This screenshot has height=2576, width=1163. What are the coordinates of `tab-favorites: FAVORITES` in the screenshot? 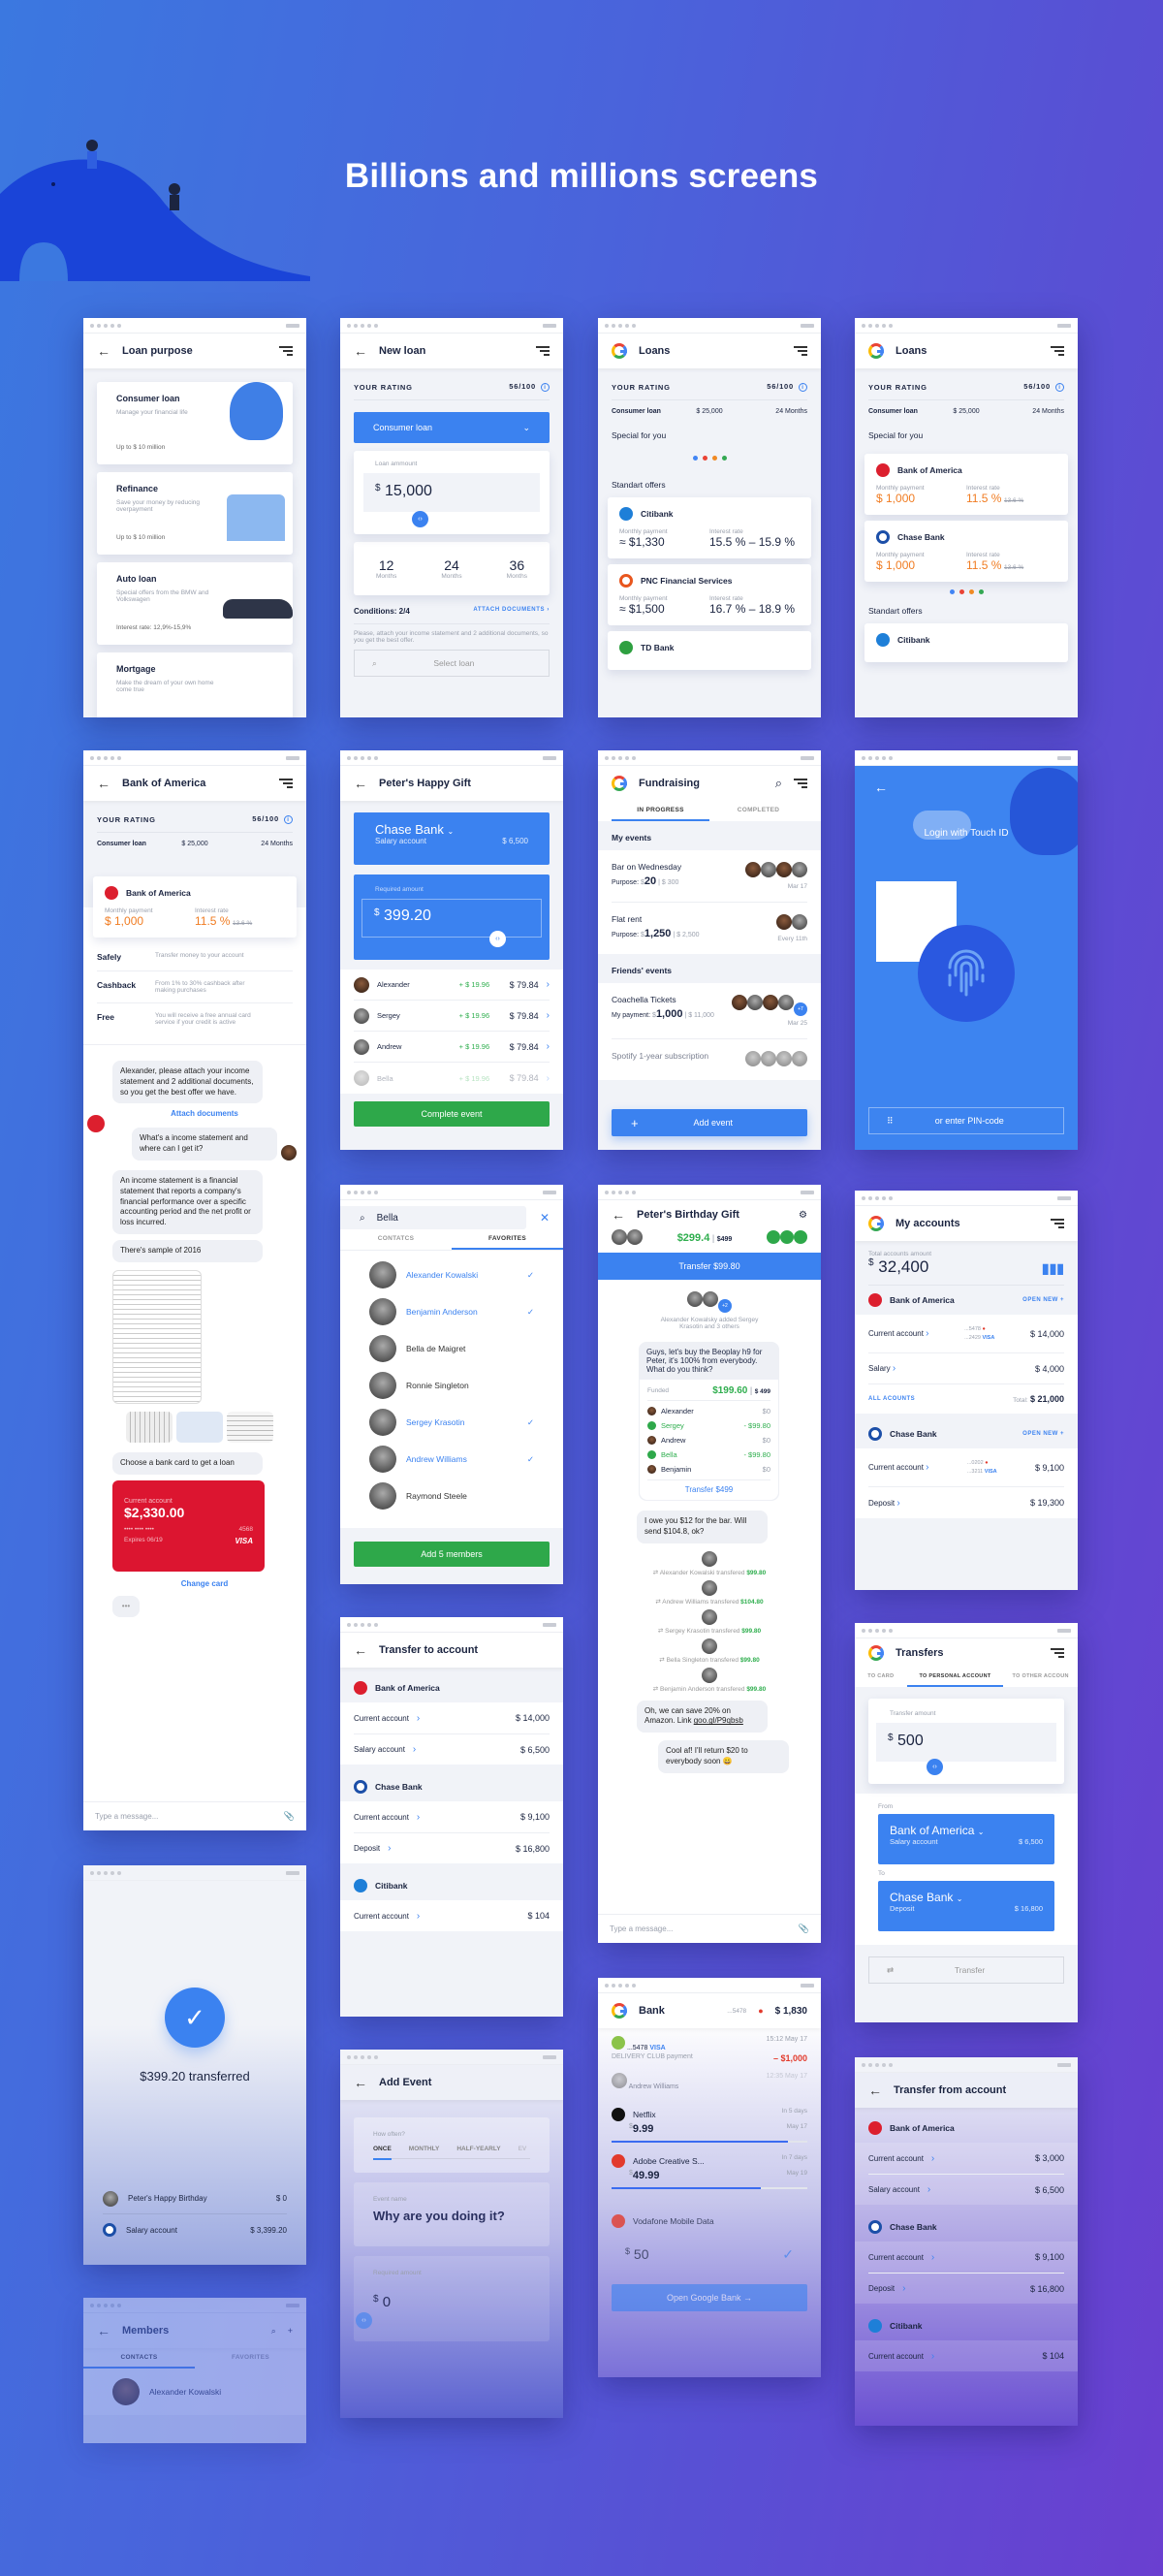 It's located at (250, 2358).